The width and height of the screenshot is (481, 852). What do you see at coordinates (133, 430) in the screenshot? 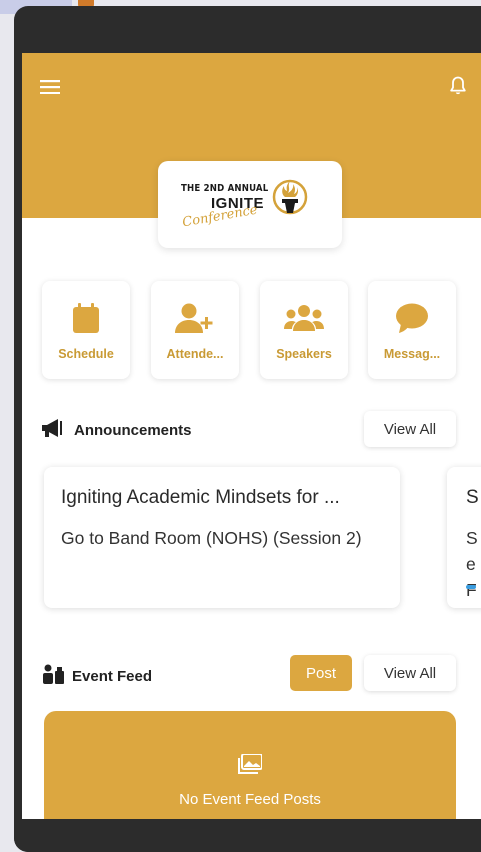
I see `announcements-title: Announcements` at bounding box center [133, 430].